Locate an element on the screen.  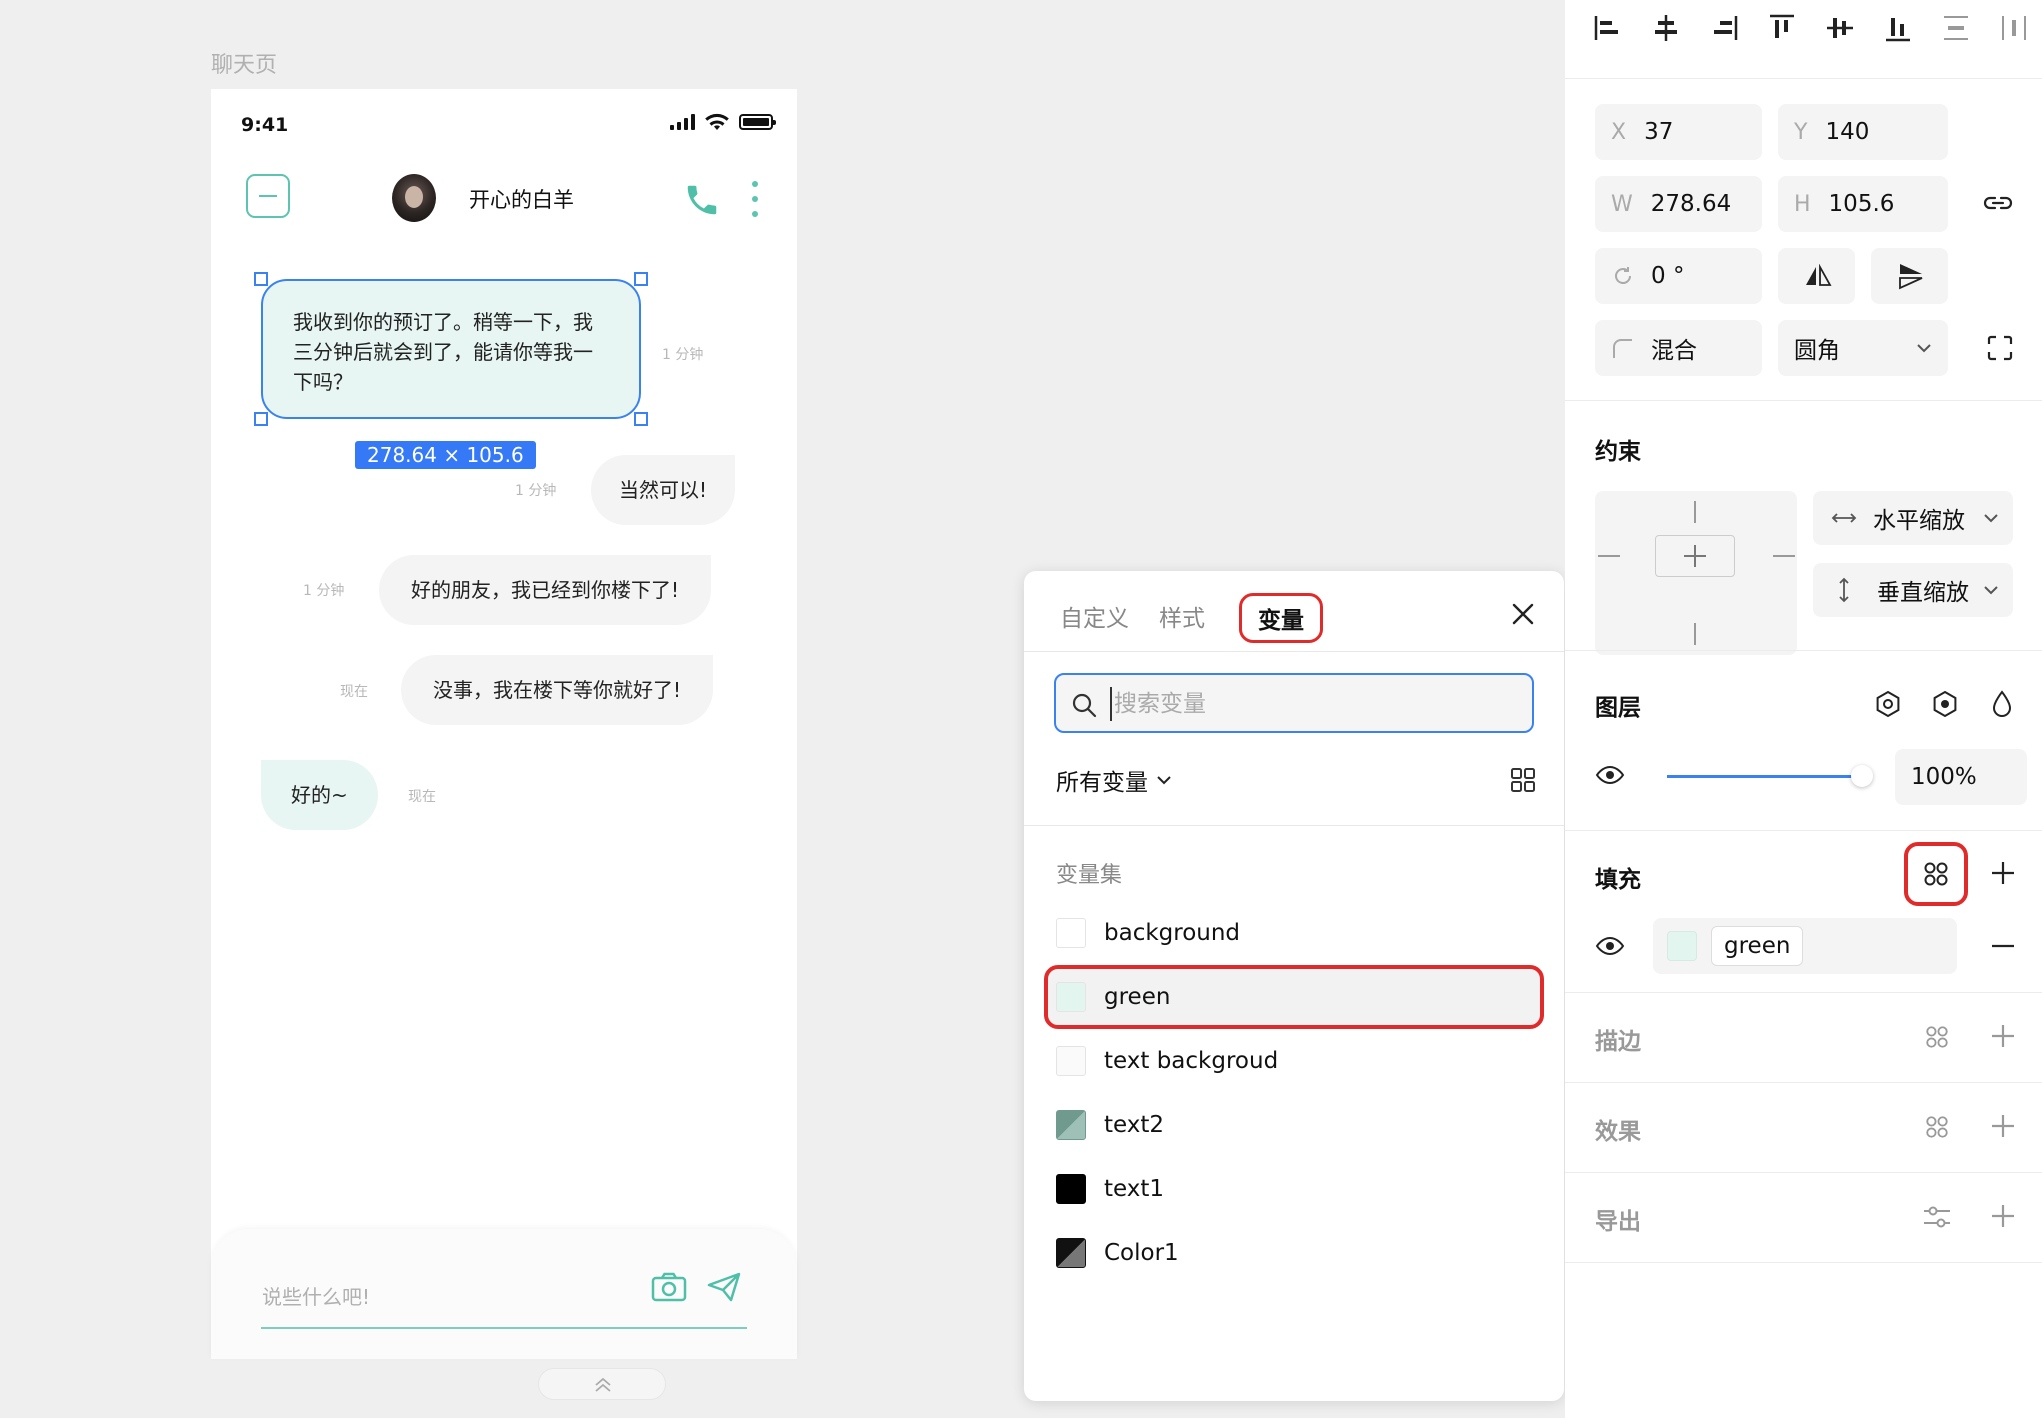
variable-name: Color1 is located at coordinates (1141, 1253).